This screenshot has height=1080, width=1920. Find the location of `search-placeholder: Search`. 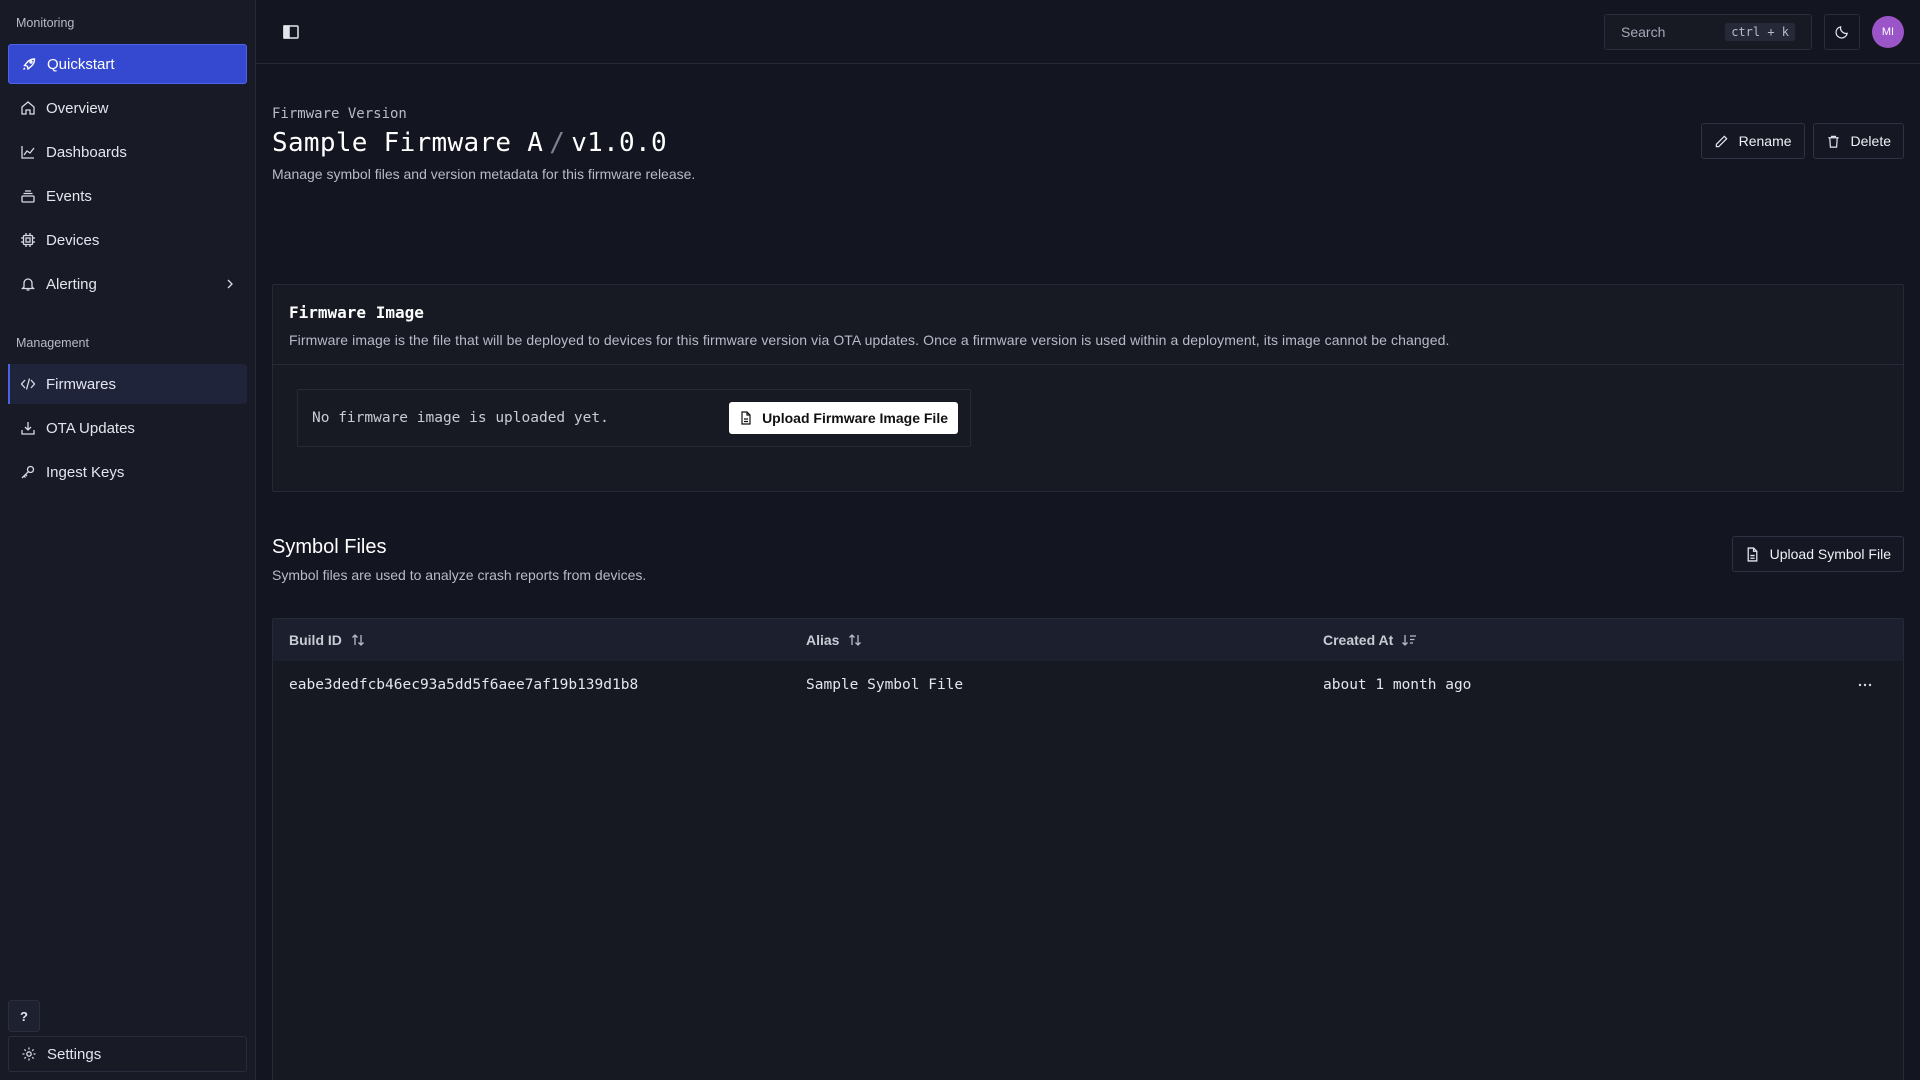

search-placeholder: Search is located at coordinates (1643, 31).